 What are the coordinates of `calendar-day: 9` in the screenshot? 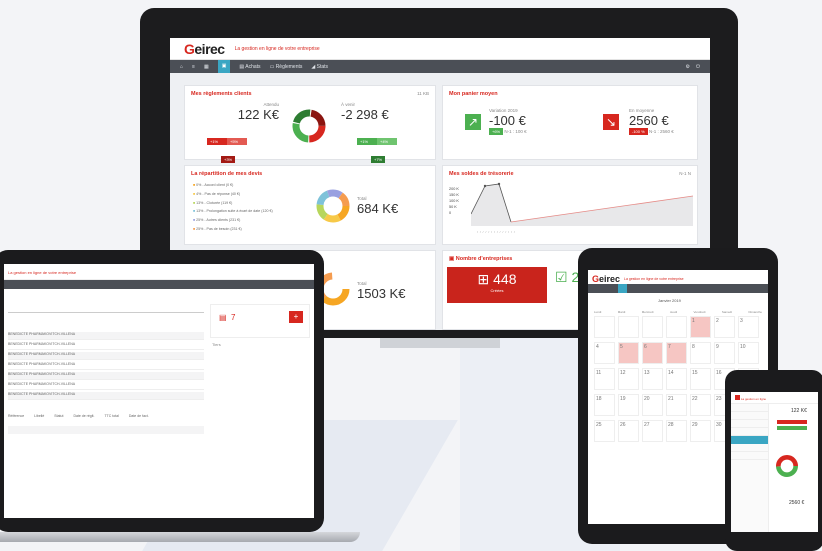 It's located at (724, 353).